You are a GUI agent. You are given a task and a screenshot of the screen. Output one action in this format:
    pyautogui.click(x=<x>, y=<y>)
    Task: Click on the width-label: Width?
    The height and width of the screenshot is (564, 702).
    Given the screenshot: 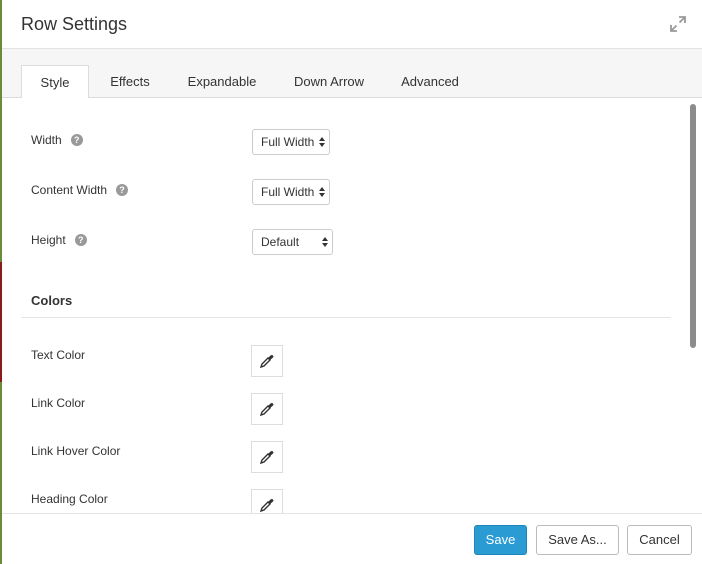 What is the action you would take?
    pyautogui.click(x=57, y=140)
    